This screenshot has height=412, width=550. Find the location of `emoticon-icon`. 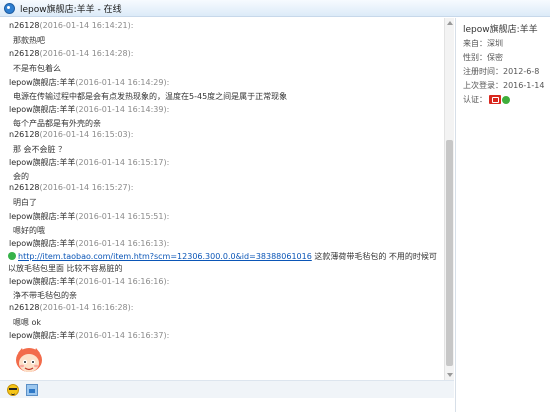

emoticon-icon is located at coordinates (13, 390).